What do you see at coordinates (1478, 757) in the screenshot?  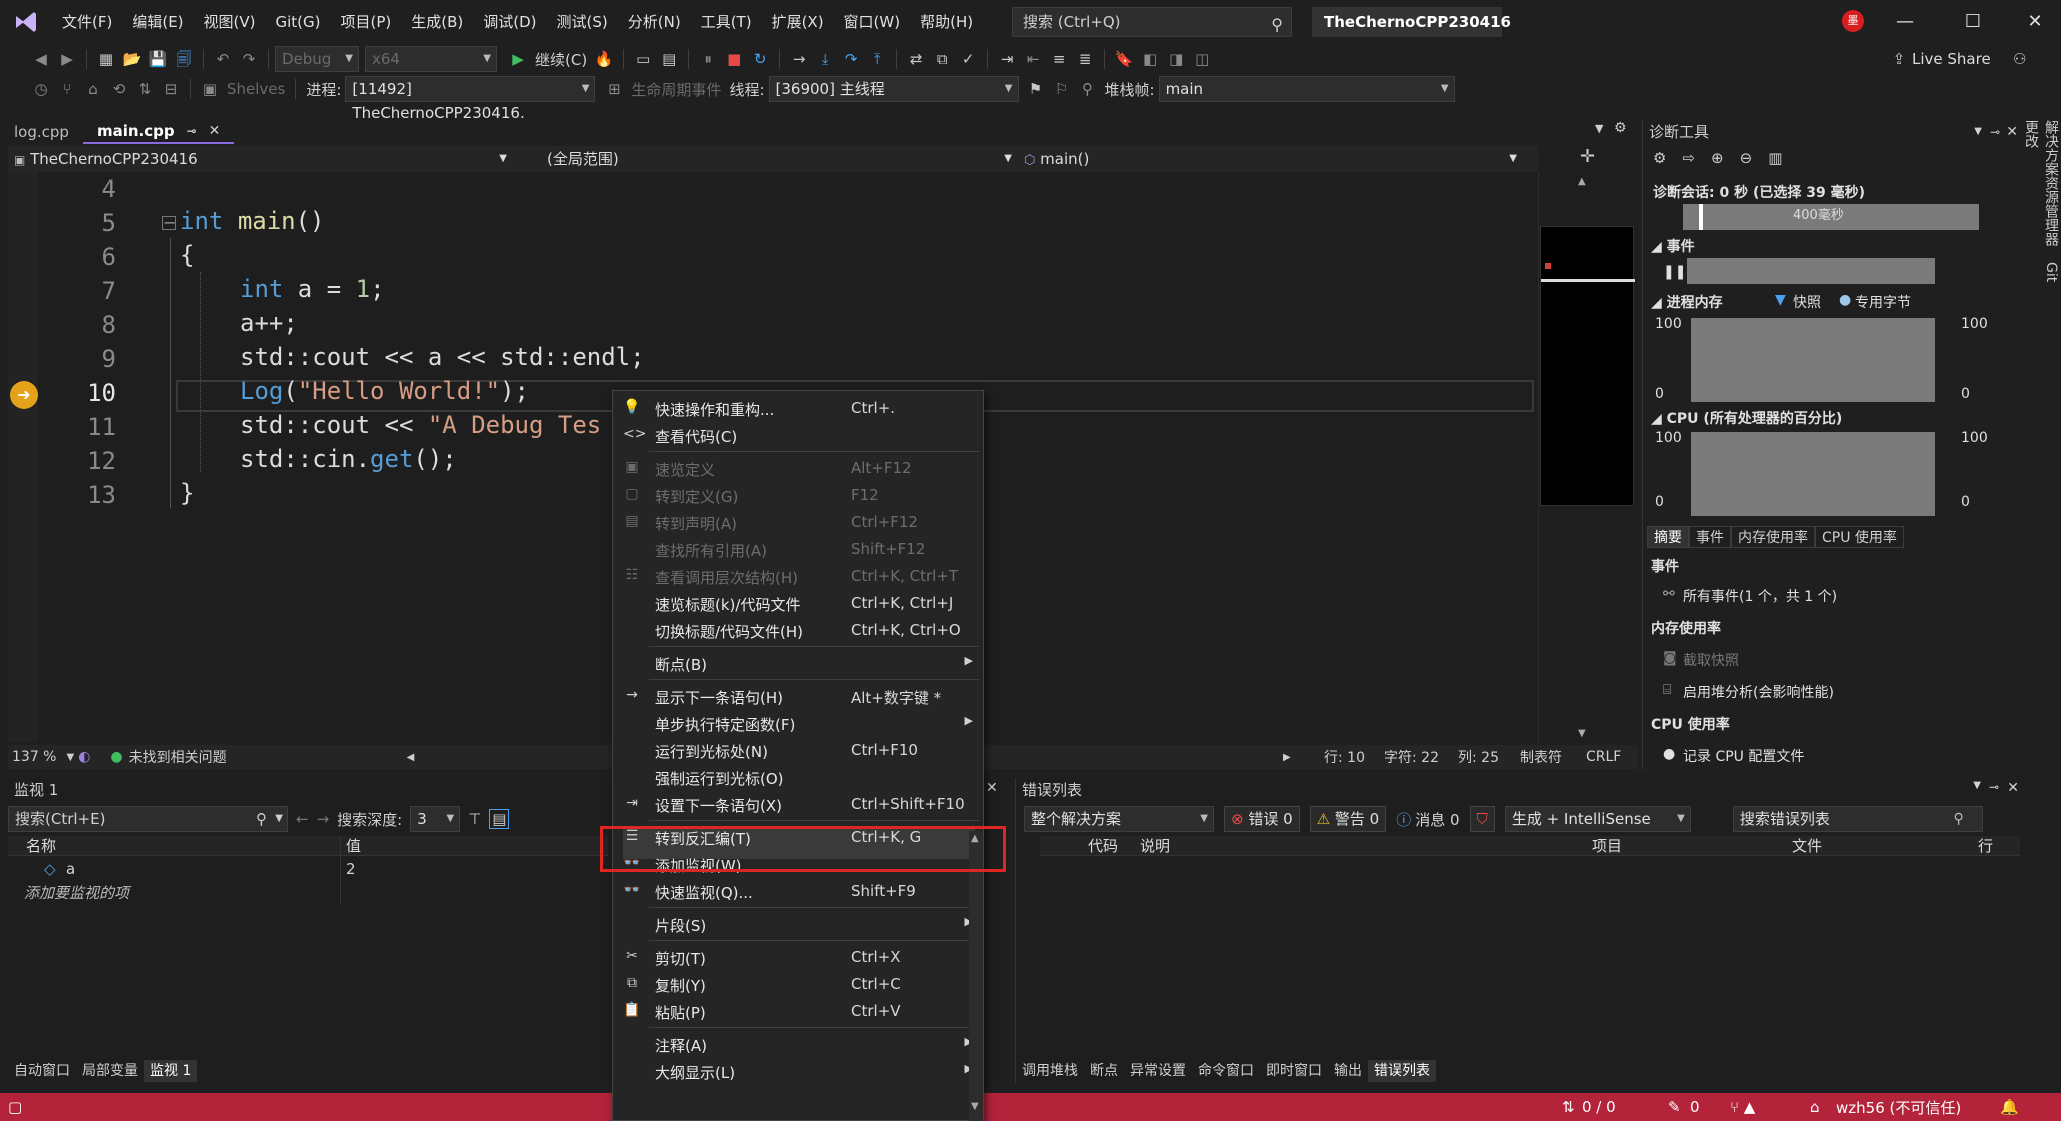 I see `col-indicator: 列: 25` at bounding box center [1478, 757].